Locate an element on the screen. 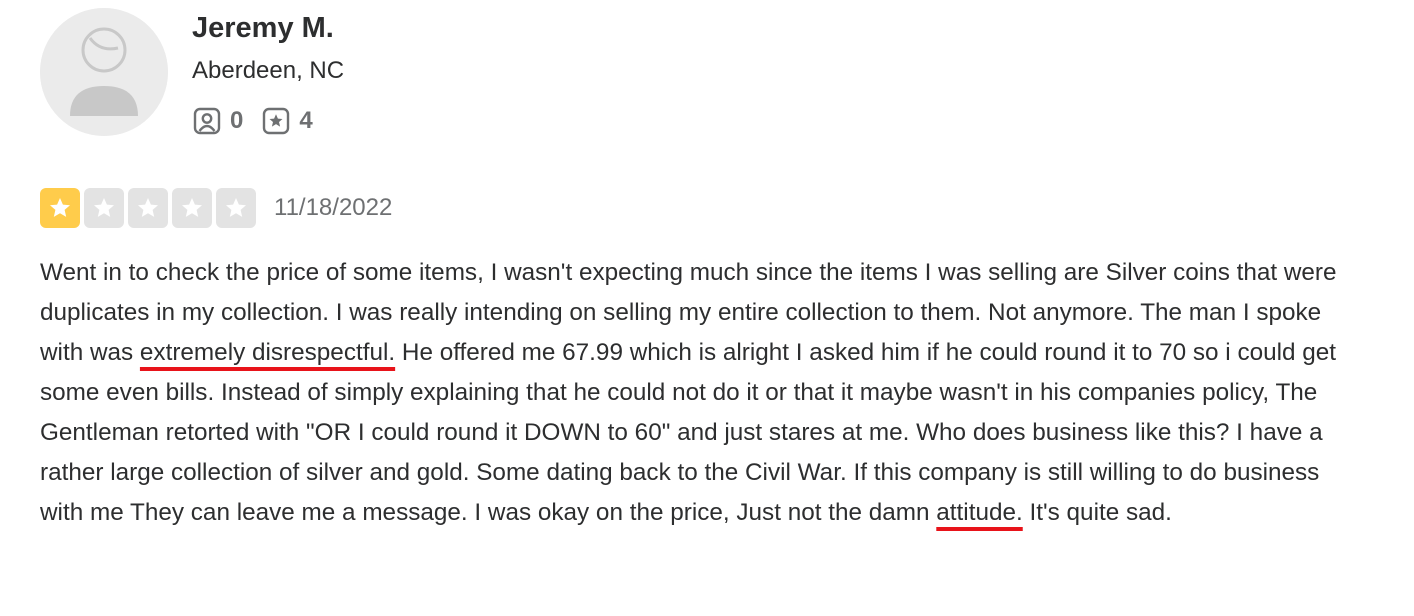 Image resolution: width=1414 pixels, height=616 pixels. reviews-stat: 4 is located at coordinates (287, 121).